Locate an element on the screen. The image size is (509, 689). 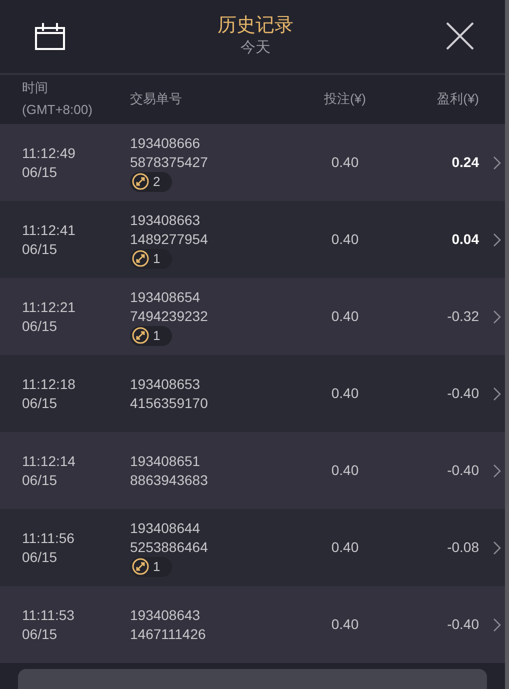
trade-time: 11:11:53 is located at coordinates (49, 615).